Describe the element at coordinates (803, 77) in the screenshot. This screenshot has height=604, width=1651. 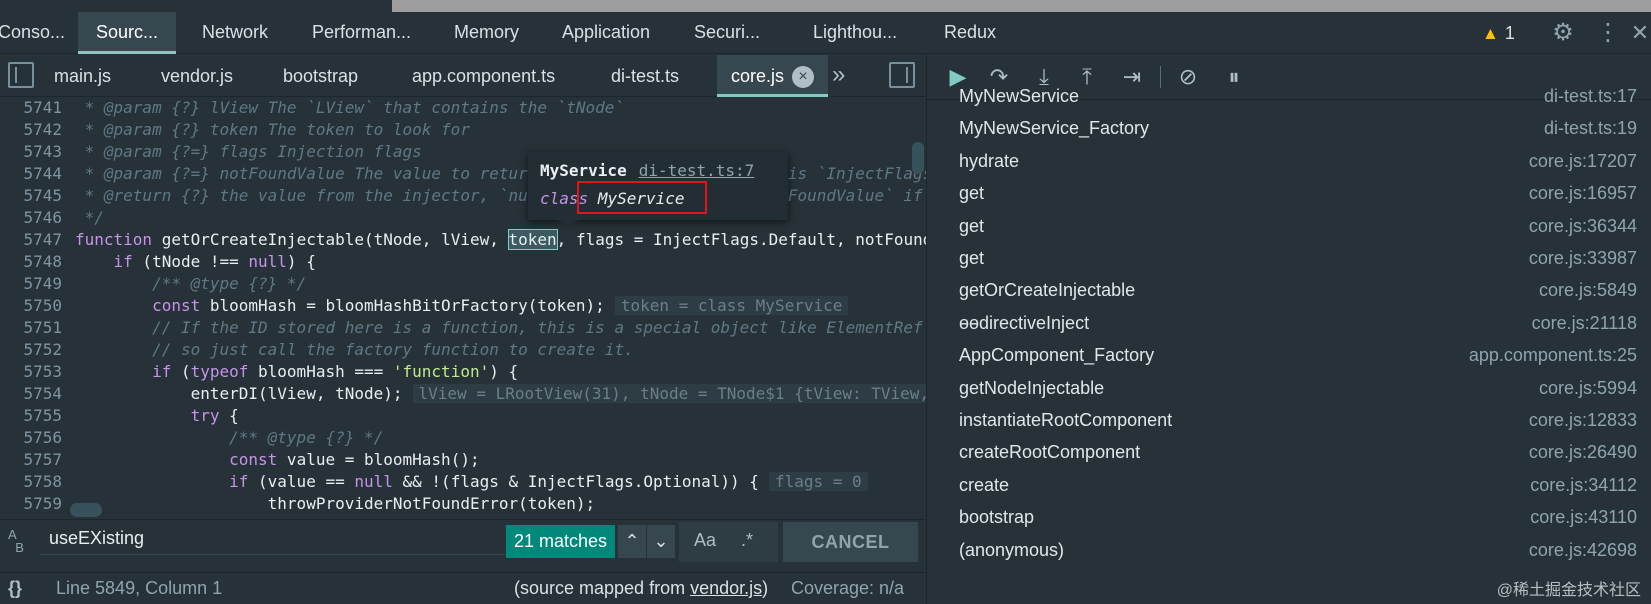
I see `close-tab-icon: ×` at that location.